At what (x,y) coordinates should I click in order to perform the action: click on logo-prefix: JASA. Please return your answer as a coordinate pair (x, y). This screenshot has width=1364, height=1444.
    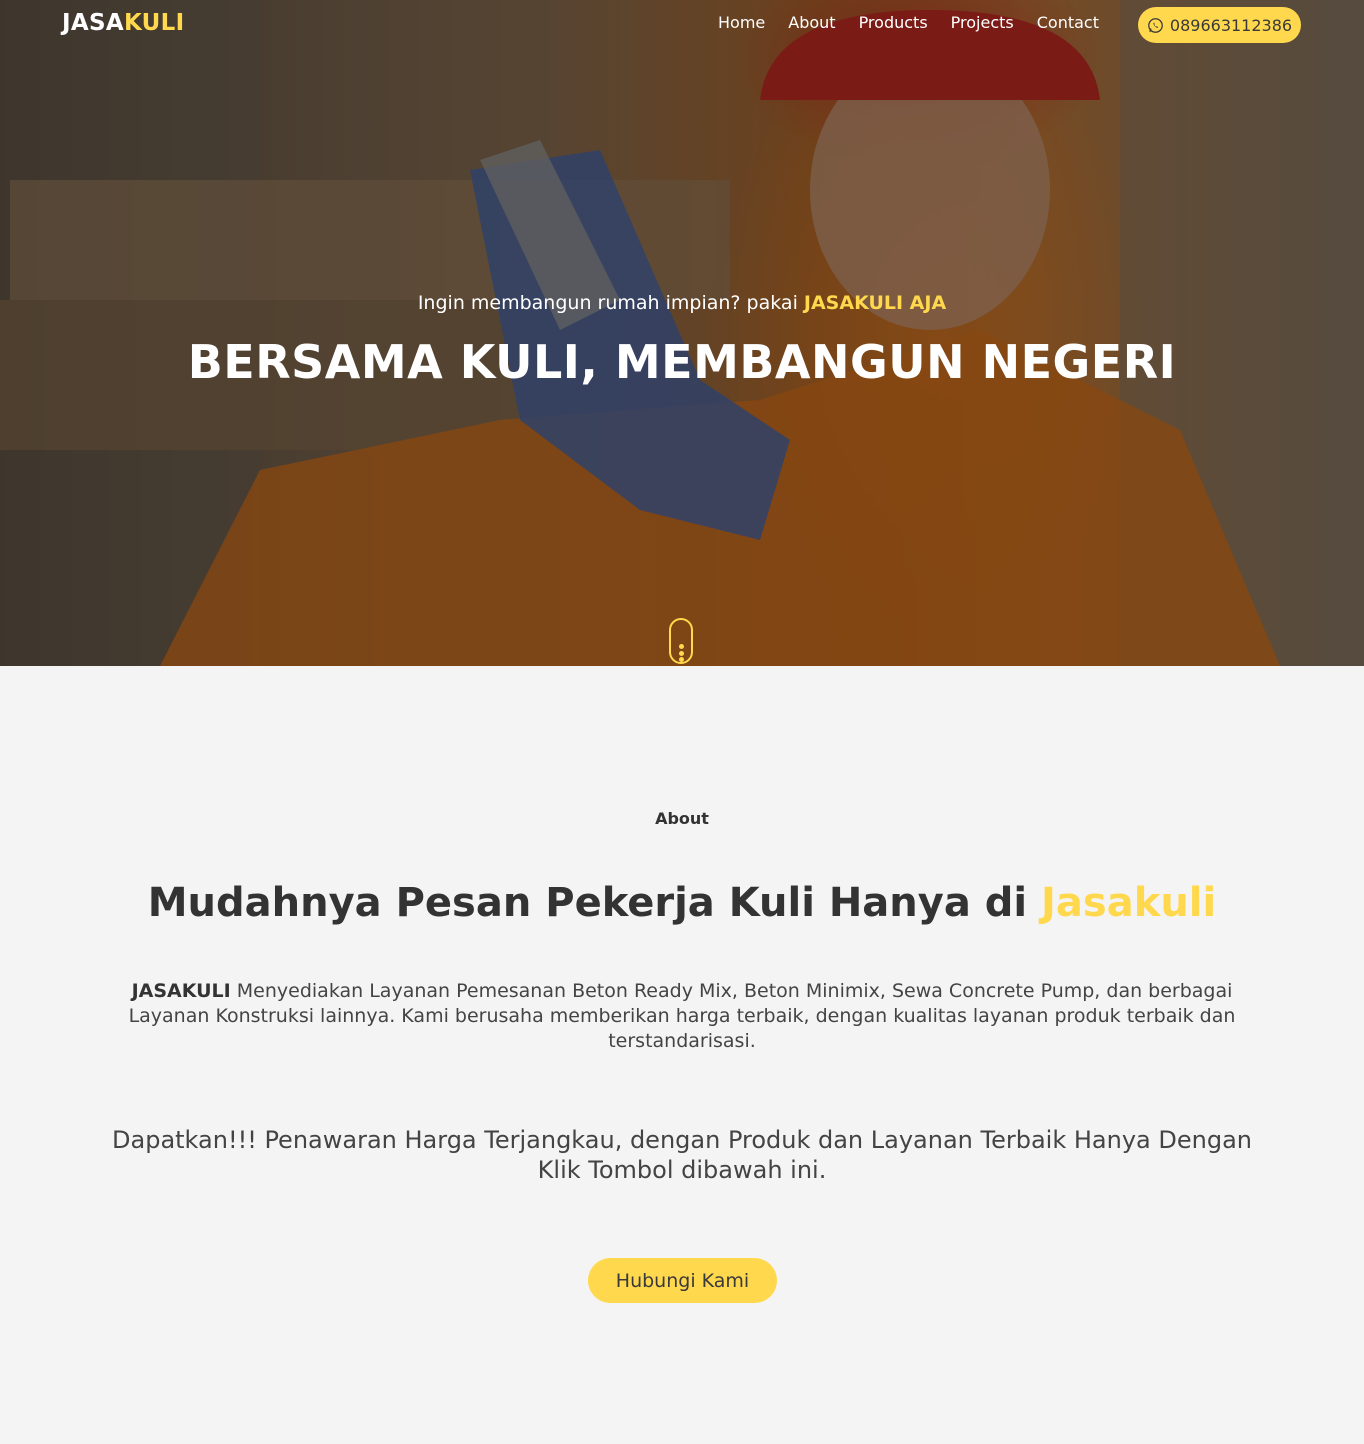
    Looking at the image, I should click on (93, 23).